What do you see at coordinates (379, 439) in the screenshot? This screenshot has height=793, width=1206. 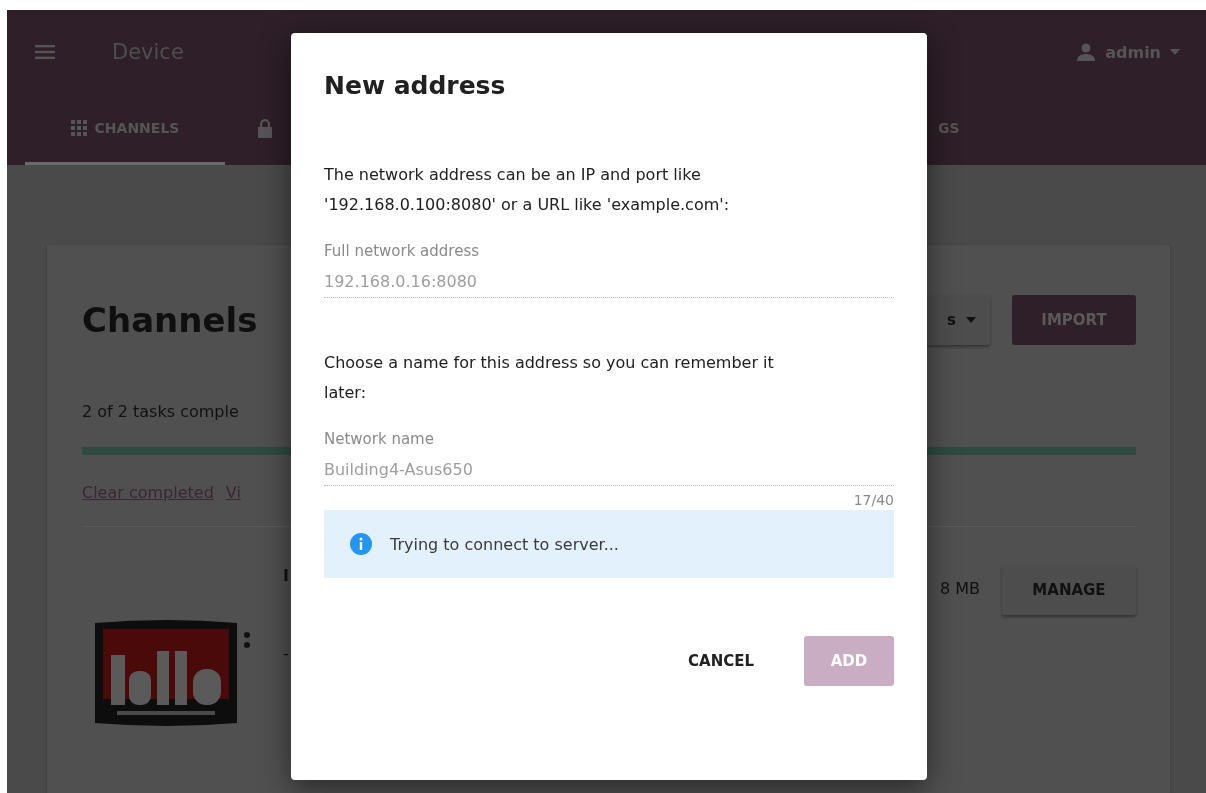 I see `field-label: Network name` at bounding box center [379, 439].